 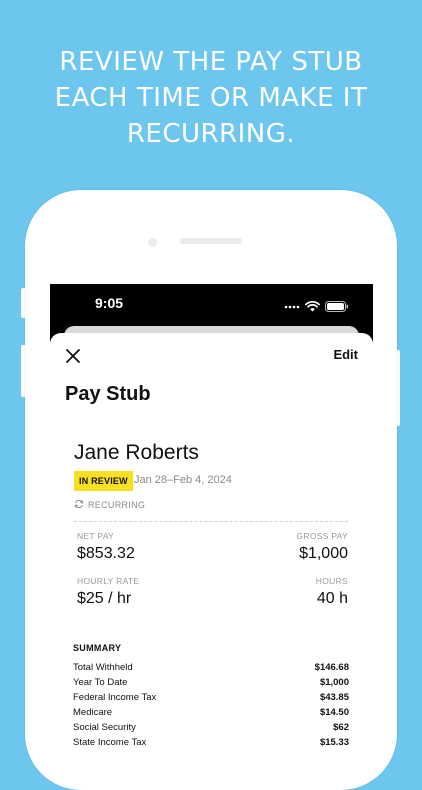 I want to click on summary-row: Federal Income Tax $43.85, so click(x=211, y=697).